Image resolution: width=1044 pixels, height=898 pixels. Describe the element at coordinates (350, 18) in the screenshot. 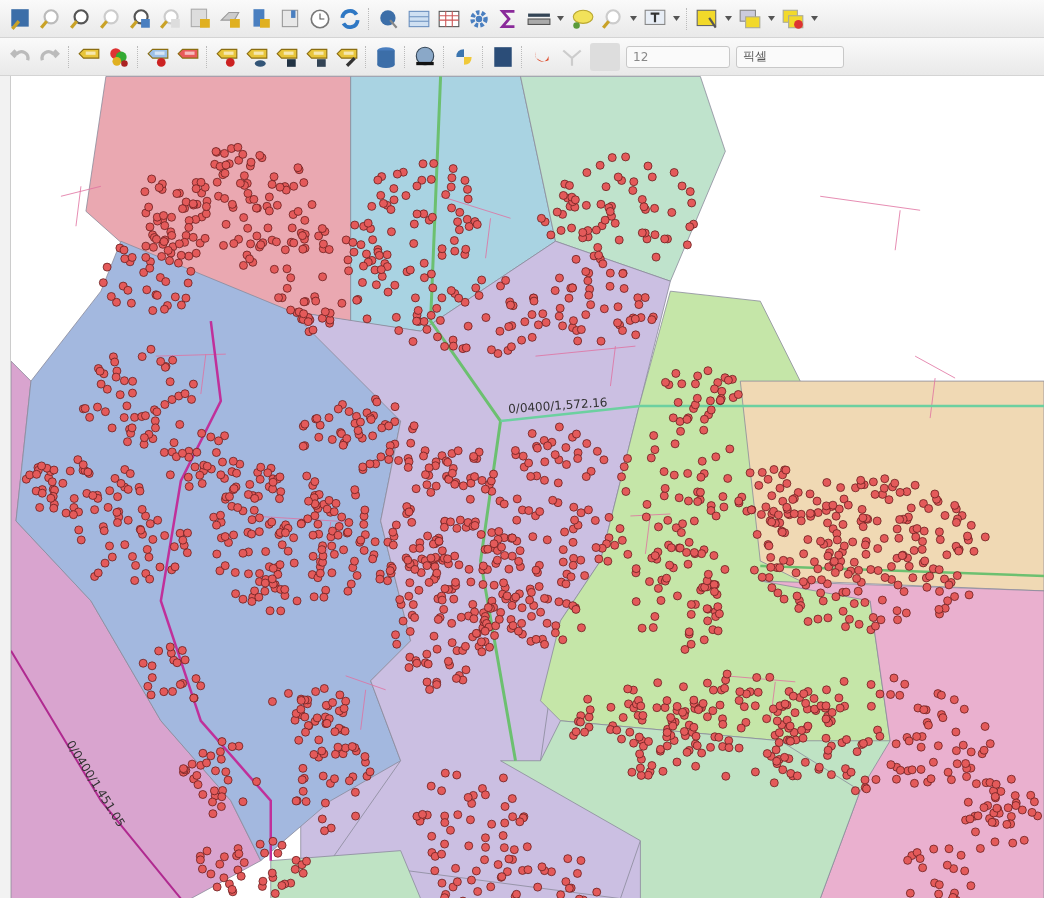

I see `refresh-icon` at that location.